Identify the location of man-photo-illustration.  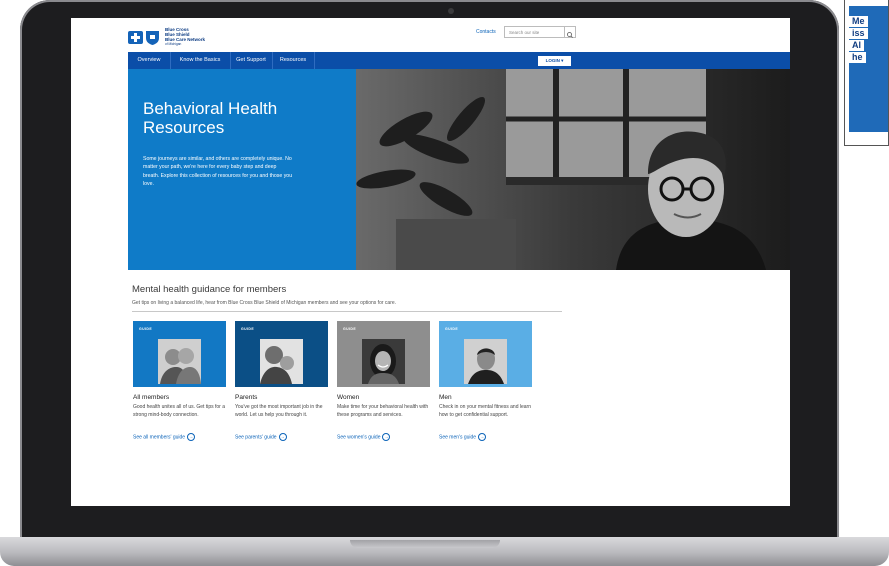
(485, 361).